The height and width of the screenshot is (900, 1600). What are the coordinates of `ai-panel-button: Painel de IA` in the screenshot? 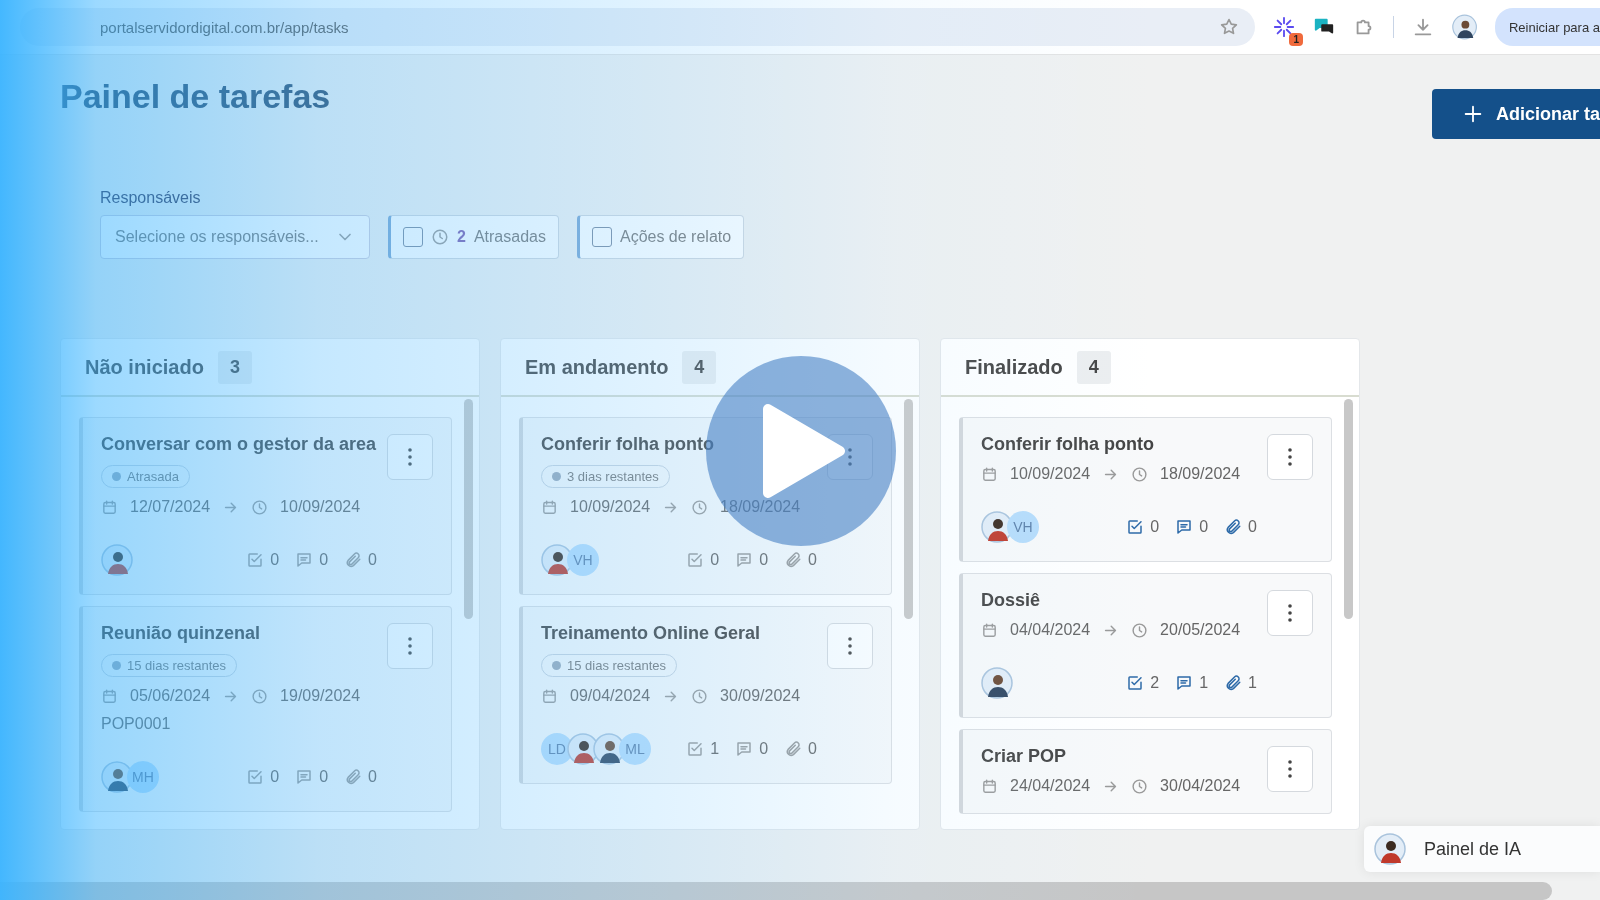 It's located at (1482, 849).